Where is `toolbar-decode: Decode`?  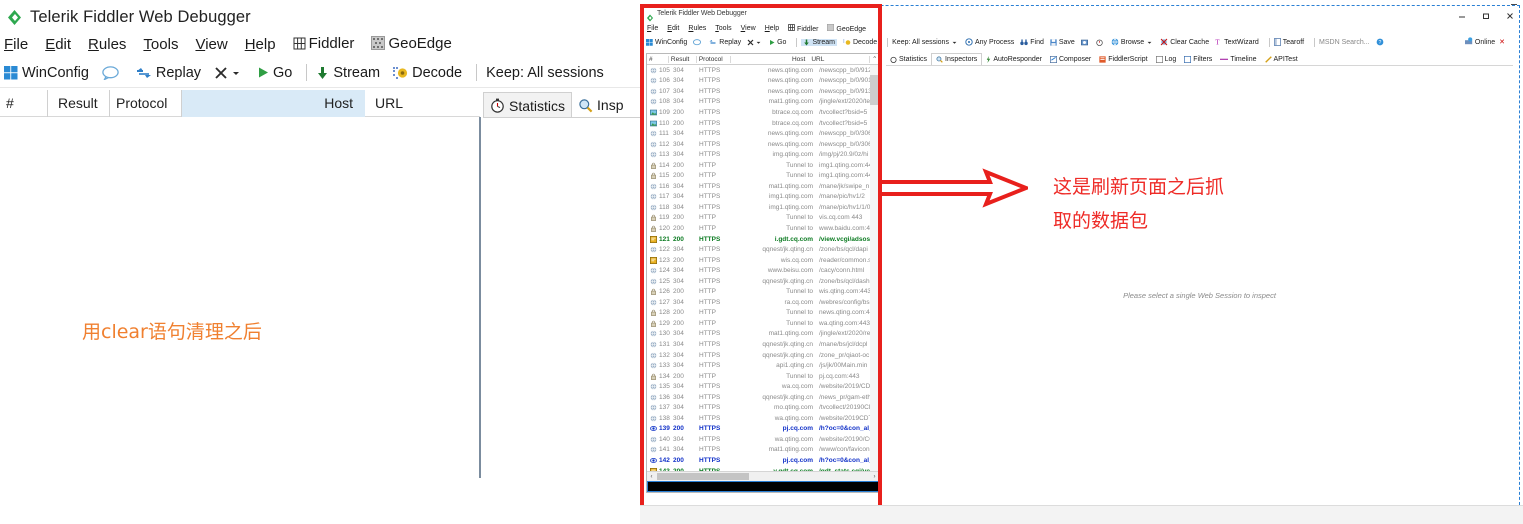 toolbar-decode: Decode is located at coordinates (427, 73).